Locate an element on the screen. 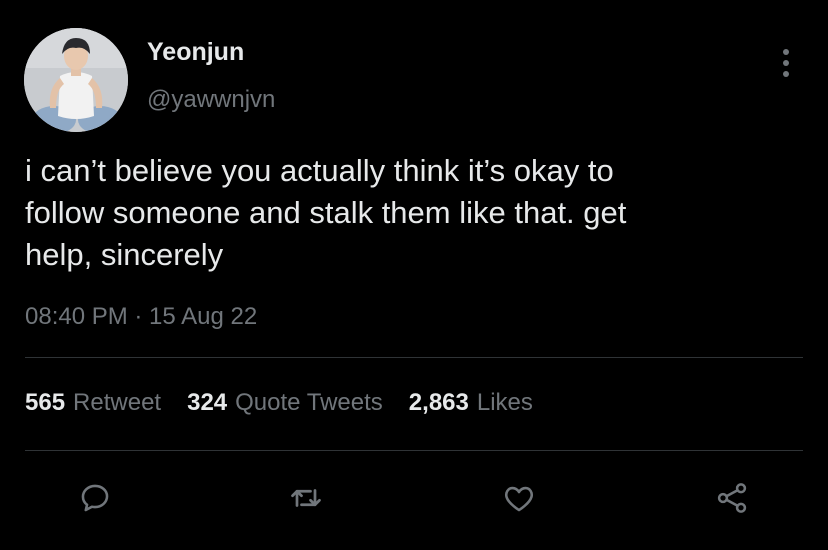 This screenshot has height=550, width=828. retweets-label: Retweet is located at coordinates (117, 402).